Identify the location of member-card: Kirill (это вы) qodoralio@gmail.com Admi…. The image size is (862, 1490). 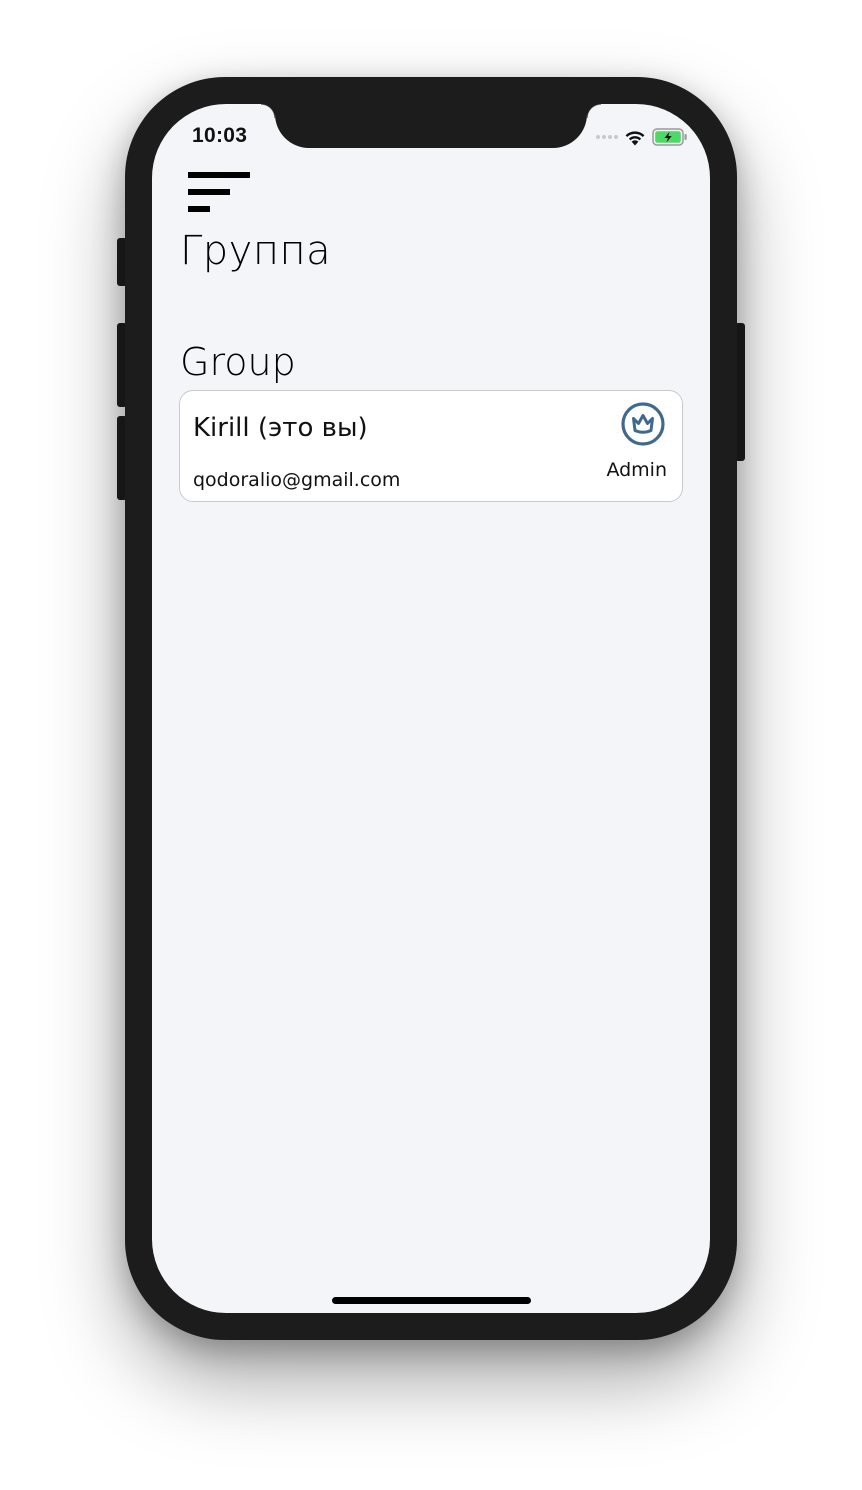
(431, 446).